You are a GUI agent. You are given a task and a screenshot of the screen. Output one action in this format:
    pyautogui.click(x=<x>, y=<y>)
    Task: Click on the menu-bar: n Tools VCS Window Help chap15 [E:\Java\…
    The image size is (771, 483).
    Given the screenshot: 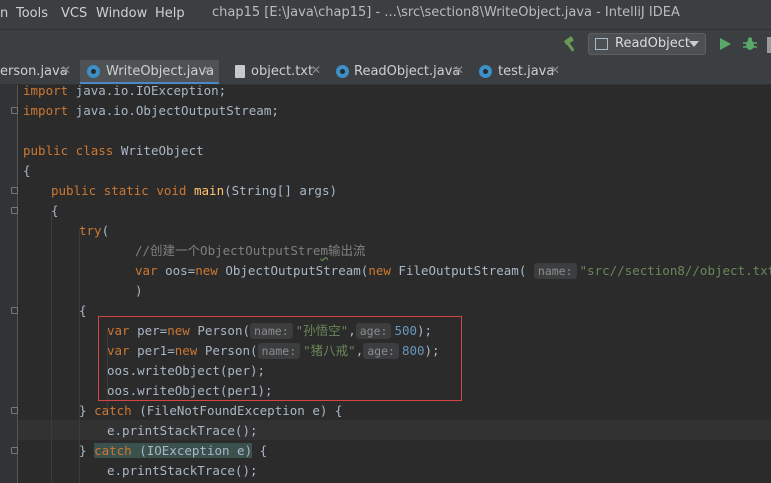 What is the action you would take?
    pyautogui.click(x=385, y=14)
    